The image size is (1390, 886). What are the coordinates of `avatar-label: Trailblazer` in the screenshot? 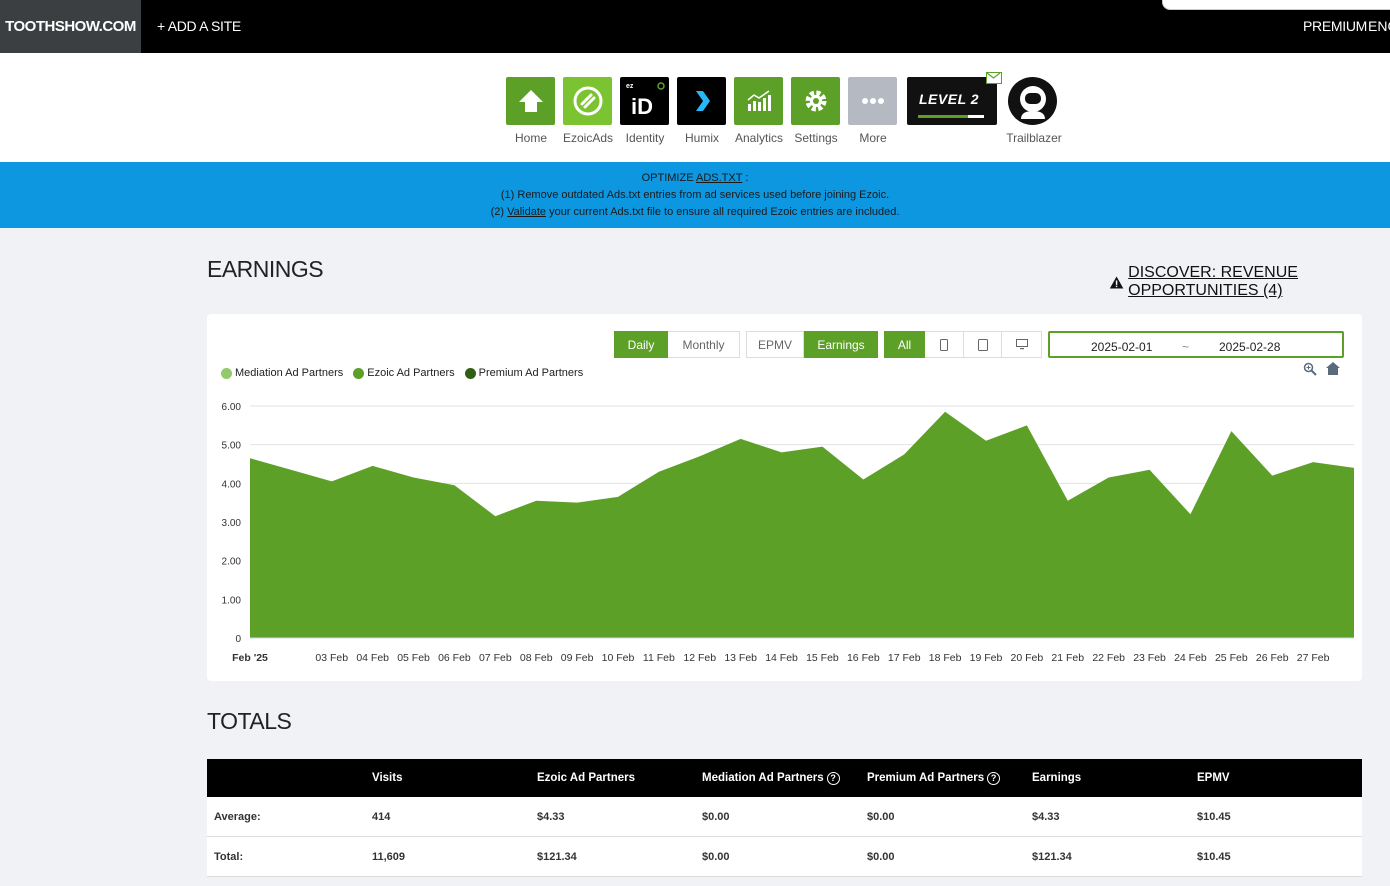 It's located at (1034, 138).